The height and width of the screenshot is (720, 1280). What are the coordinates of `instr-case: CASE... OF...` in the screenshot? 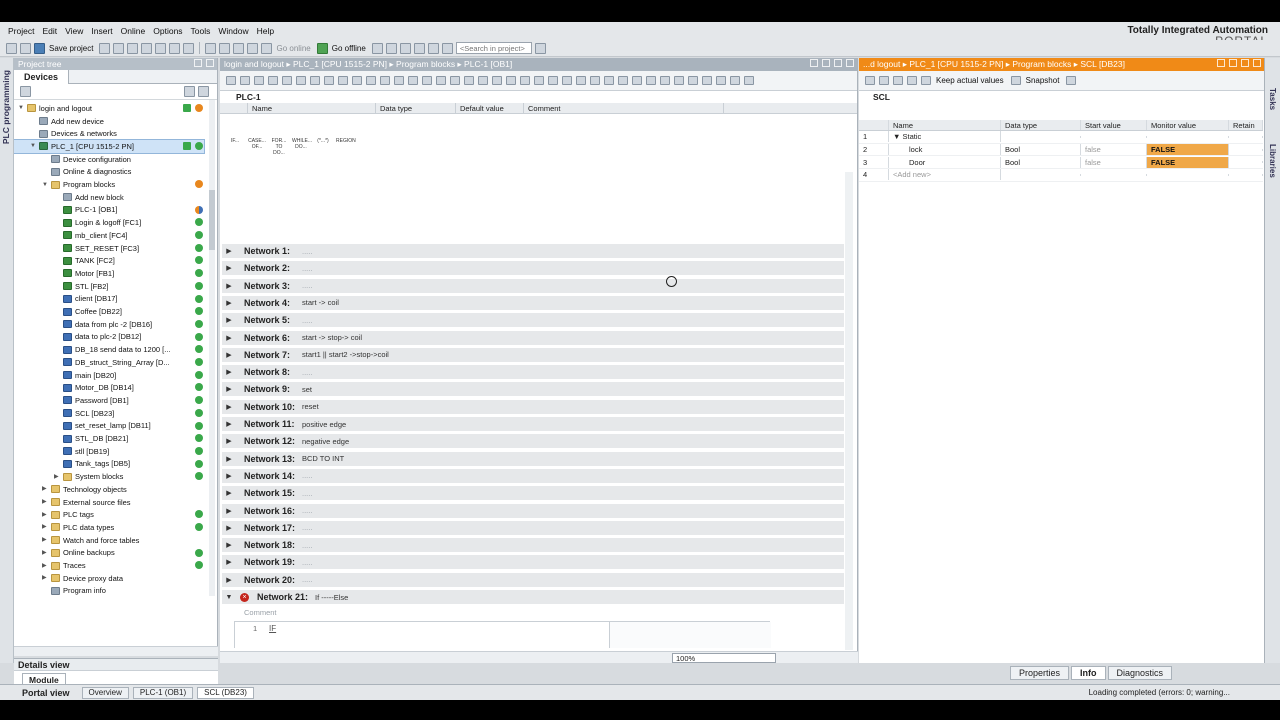 It's located at (257, 150).